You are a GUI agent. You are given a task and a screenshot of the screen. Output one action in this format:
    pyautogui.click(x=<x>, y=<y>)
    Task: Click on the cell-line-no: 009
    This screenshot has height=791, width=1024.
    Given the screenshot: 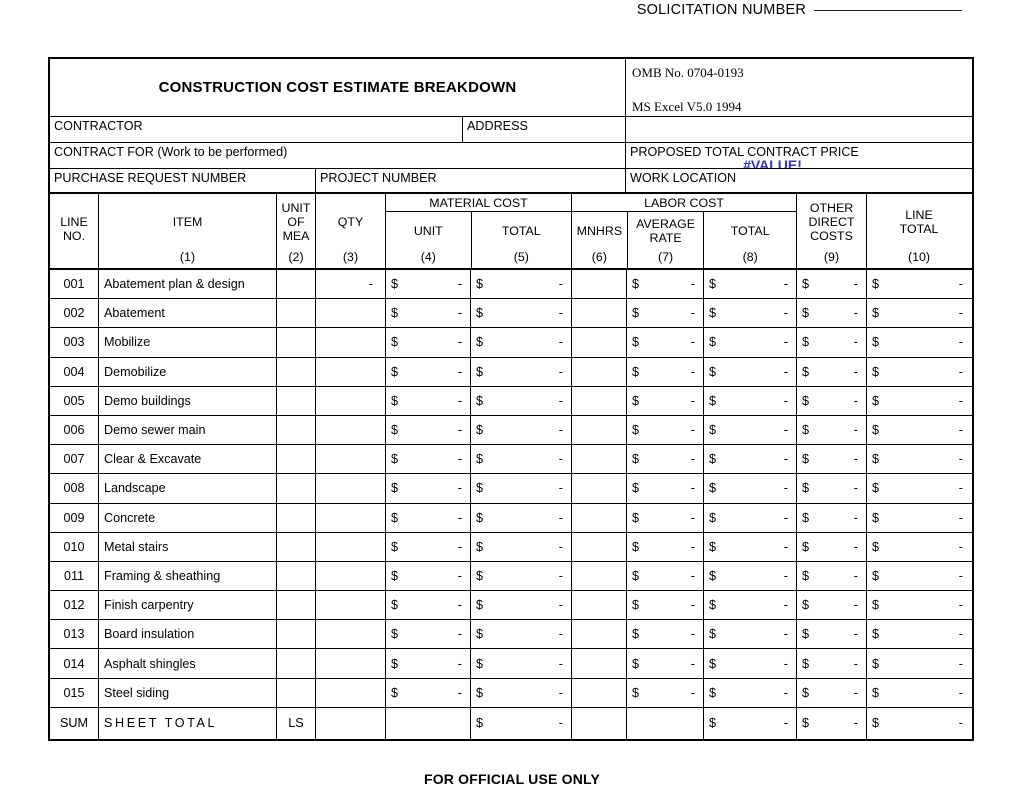 What is the action you would take?
    pyautogui.click(x=74, y=518)
    